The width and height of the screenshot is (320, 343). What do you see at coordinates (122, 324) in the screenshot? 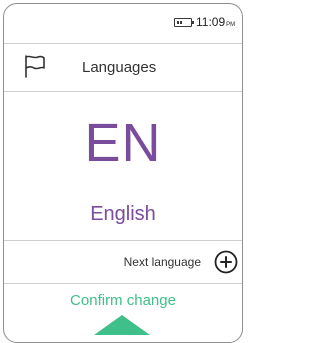
I see `up-arrow-icon` at bounding box center [122, 324].